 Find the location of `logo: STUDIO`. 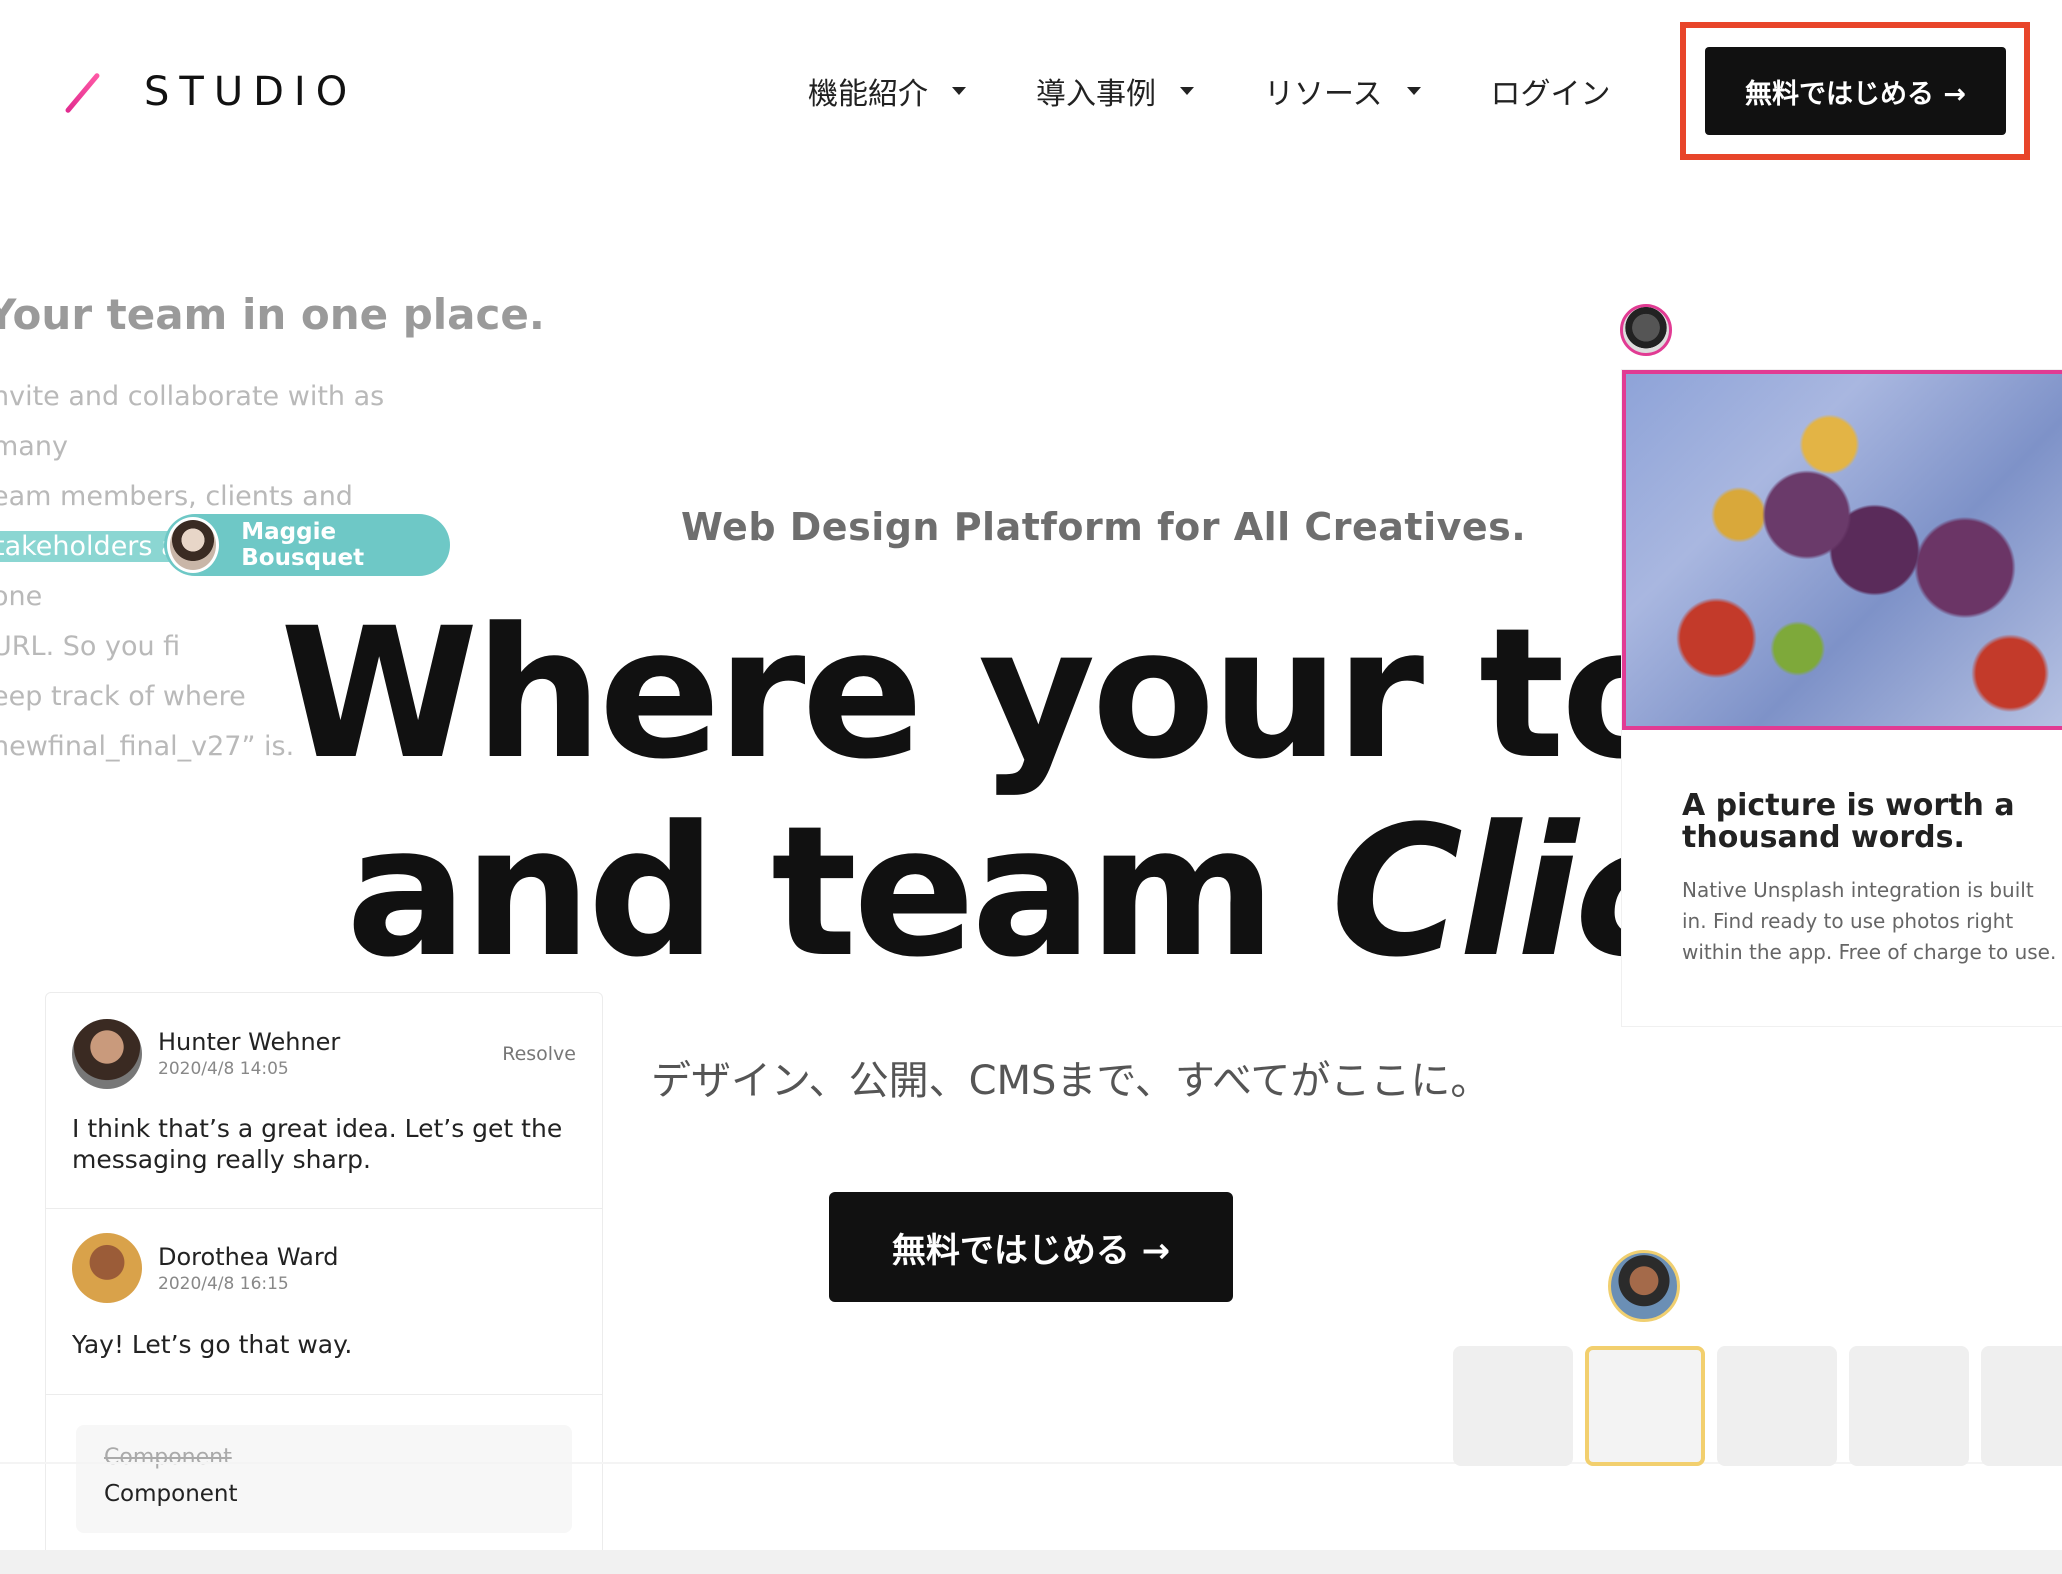

logo: STUDIO is located at coordinates (209, 92).